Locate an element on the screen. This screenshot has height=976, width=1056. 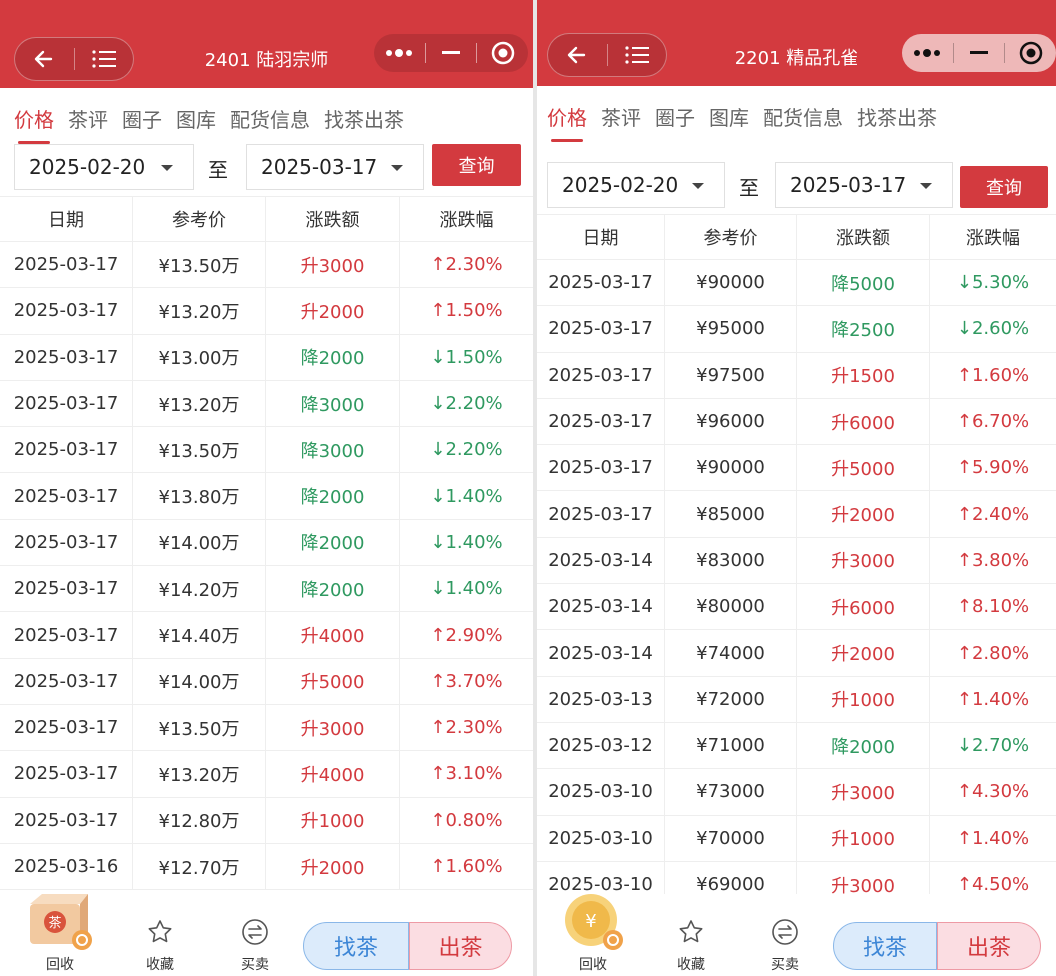
miniprogram-capsule is located at coordinates (979, 53).